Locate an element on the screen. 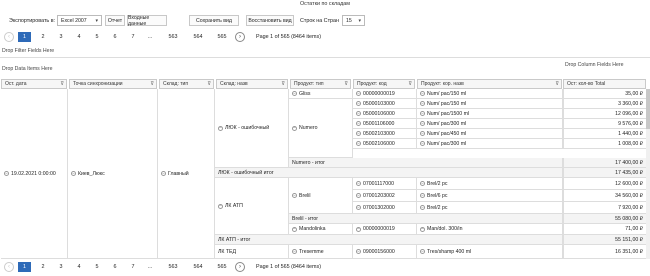 This screenshot has width=650, height=276. vertical-scrollbar is located at coordinates (648, 174).